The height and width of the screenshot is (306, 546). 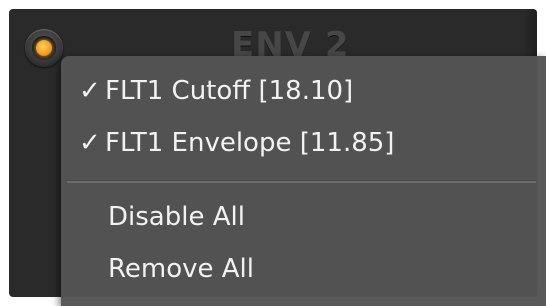 What do you see at coordinates (229, 91) in the screenshot?
I see `menu-item-label: FLT1 Cutoff [18.10]` at bounding box center [229, 91].